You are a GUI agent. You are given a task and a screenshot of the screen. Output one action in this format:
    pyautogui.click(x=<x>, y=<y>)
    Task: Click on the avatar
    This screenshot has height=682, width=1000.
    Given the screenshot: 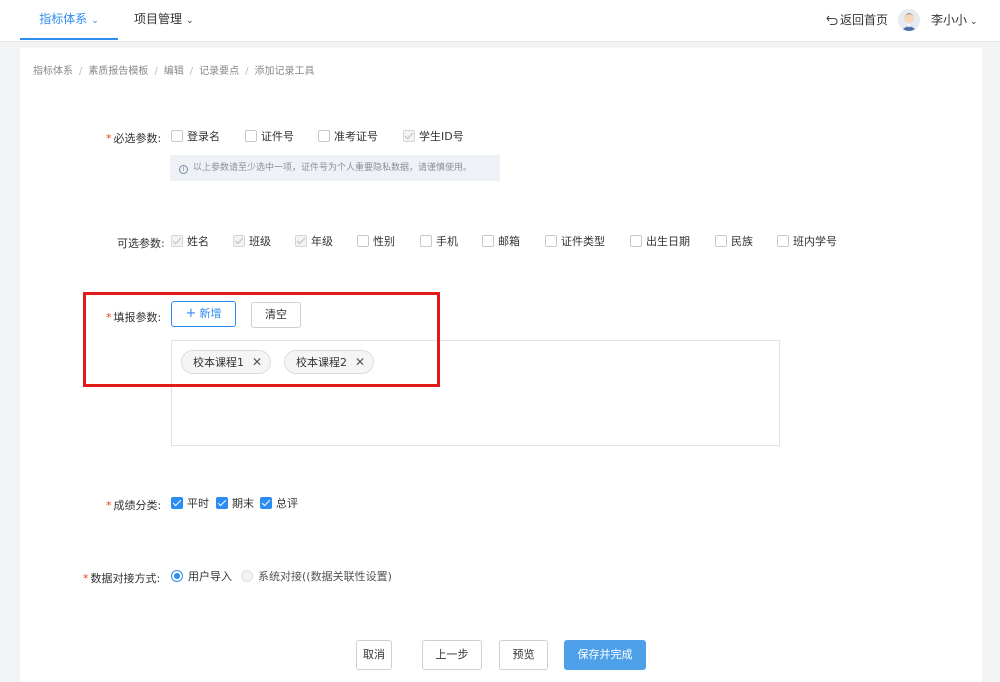 What is the action you would take?
    pyautogui.click(x=909, y=20)
    